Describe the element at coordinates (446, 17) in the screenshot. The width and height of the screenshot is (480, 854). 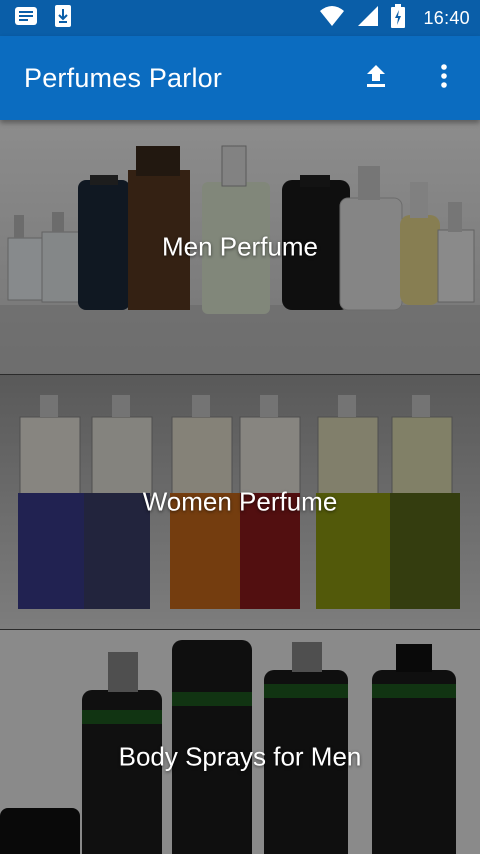
I see `status-time: 16:40` at that location.